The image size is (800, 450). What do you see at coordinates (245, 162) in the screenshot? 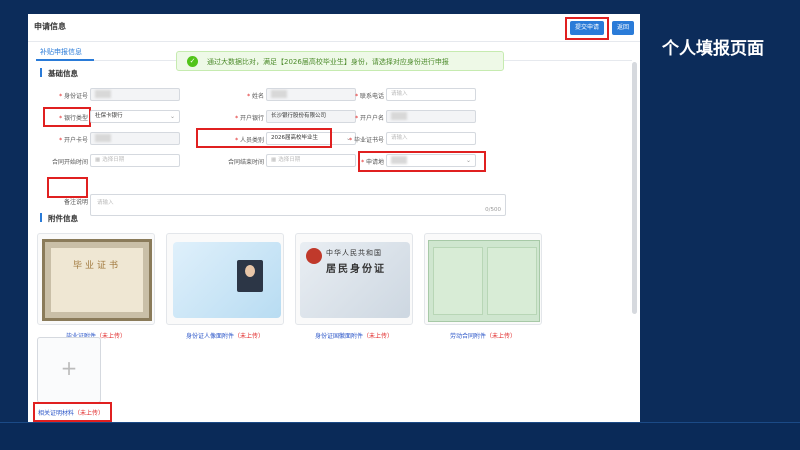
I see `contract-end-label: 合同结束时间` at bounding box center [245, 162].